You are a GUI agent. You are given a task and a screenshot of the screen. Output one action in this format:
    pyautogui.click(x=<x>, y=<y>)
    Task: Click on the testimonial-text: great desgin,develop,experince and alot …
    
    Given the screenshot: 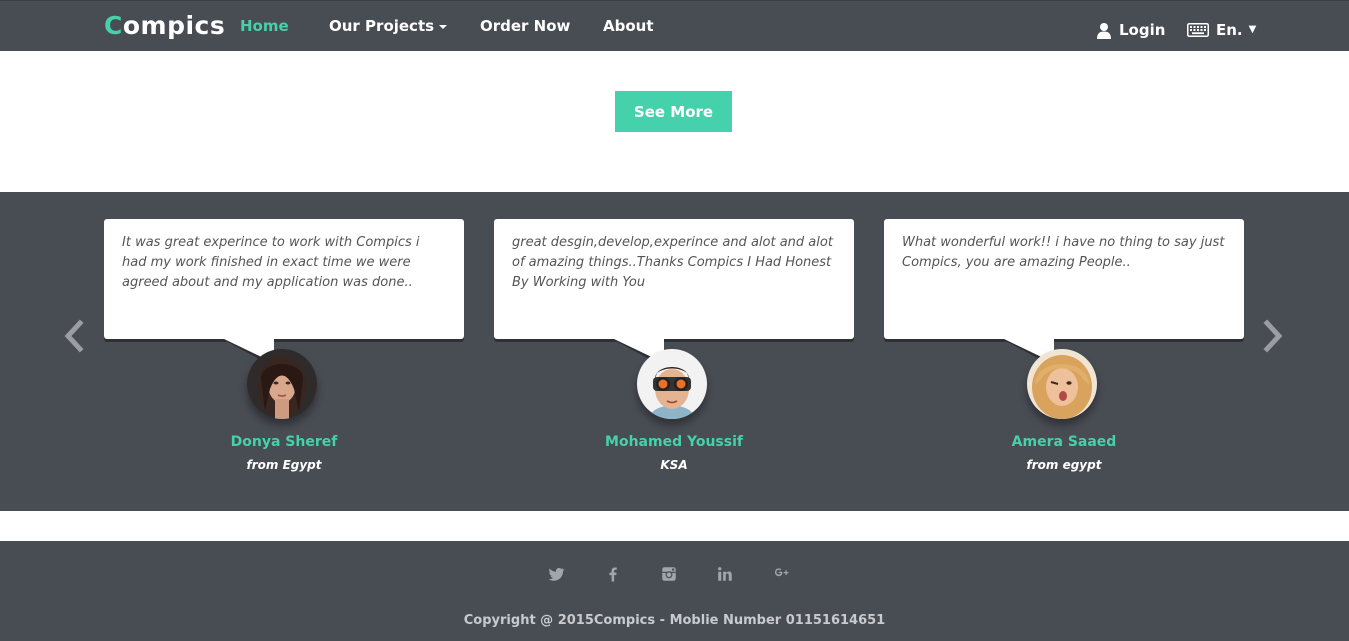 What is the action you would take?
    pyautogui.click(x=672, y=262)
    